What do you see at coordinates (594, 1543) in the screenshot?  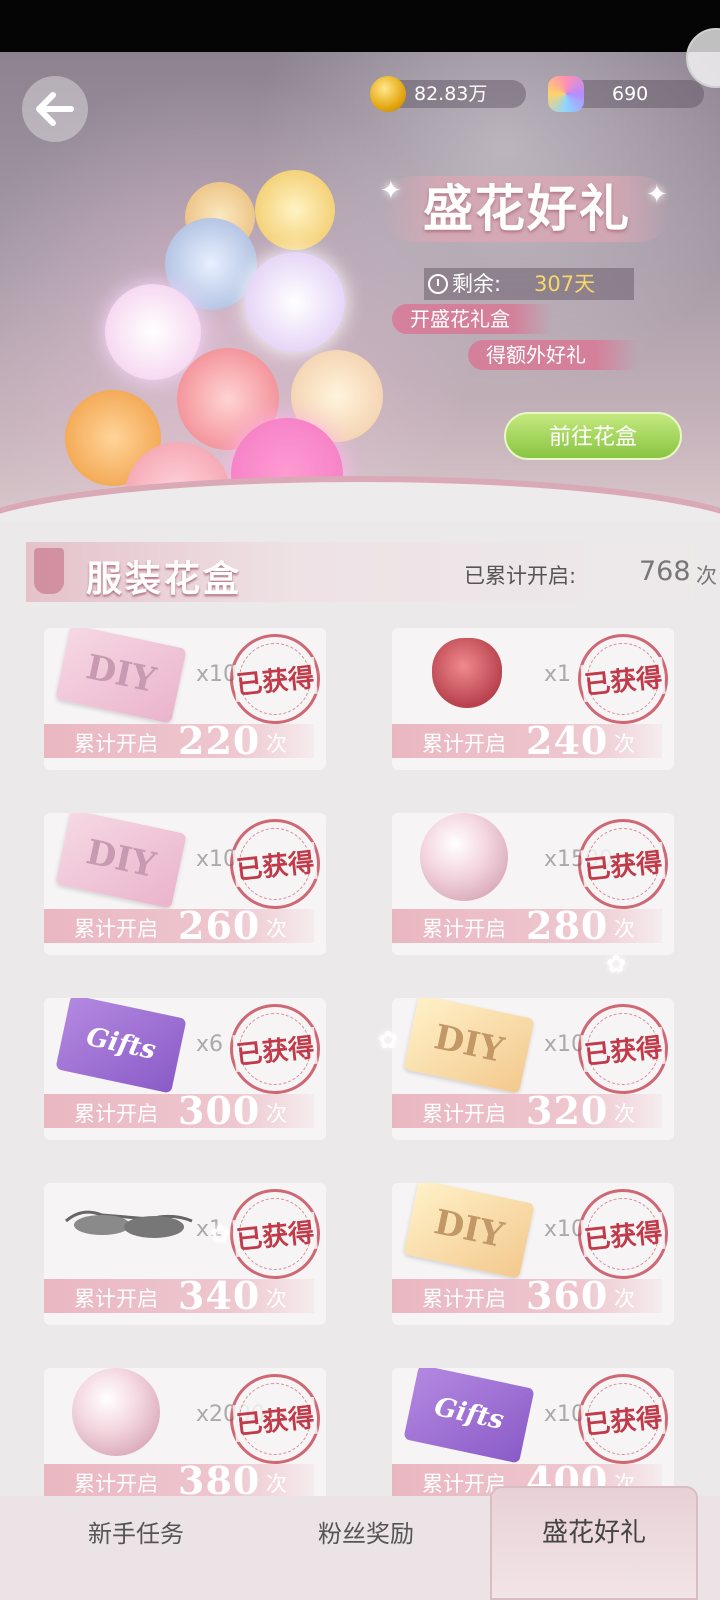 I see `tab-flower-gifts: 盛花好礼` at bounding box center [594, 1543].